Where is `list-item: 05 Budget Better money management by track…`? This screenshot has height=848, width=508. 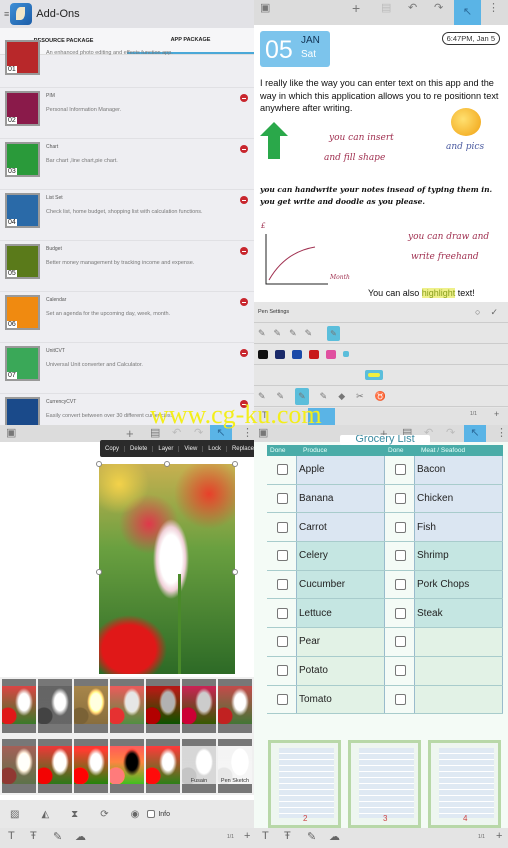
list-item: 05 Budget Better money management by track… is located at coordinates (127, 266).